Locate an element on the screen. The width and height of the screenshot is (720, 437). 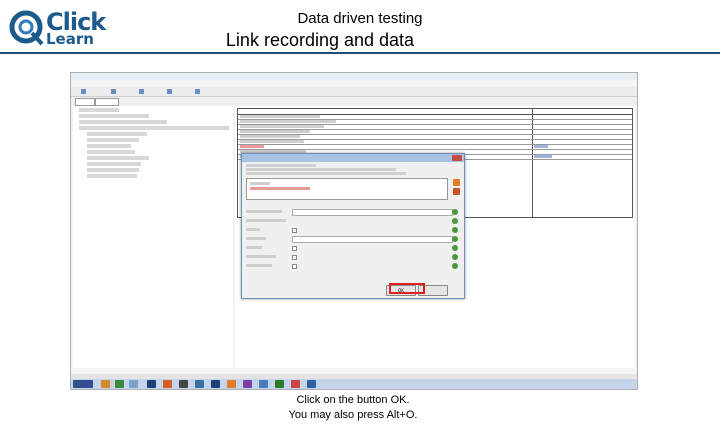
dialog-title-bar is located at coordinates (353, 158).